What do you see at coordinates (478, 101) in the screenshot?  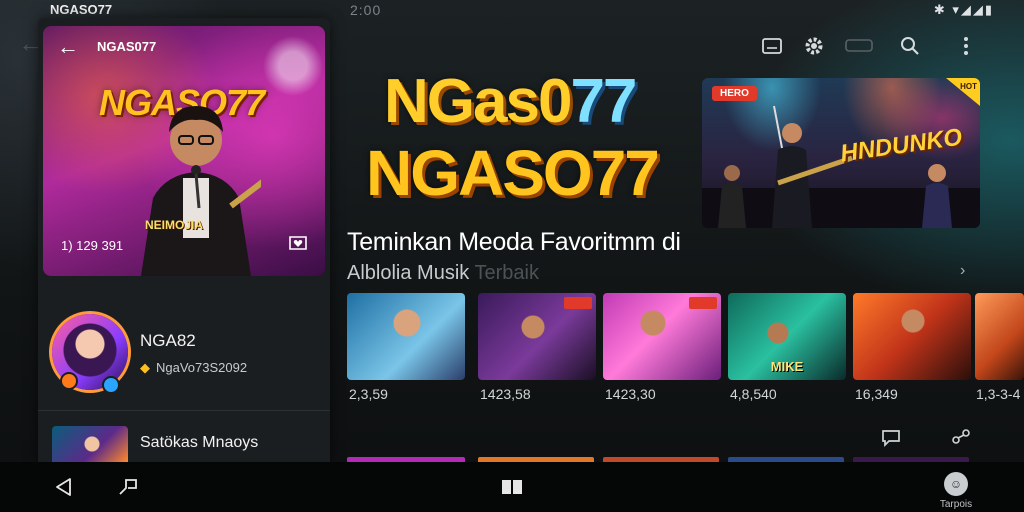 I see `headline-part-a: NGas0` at bounding box center [478, 101].